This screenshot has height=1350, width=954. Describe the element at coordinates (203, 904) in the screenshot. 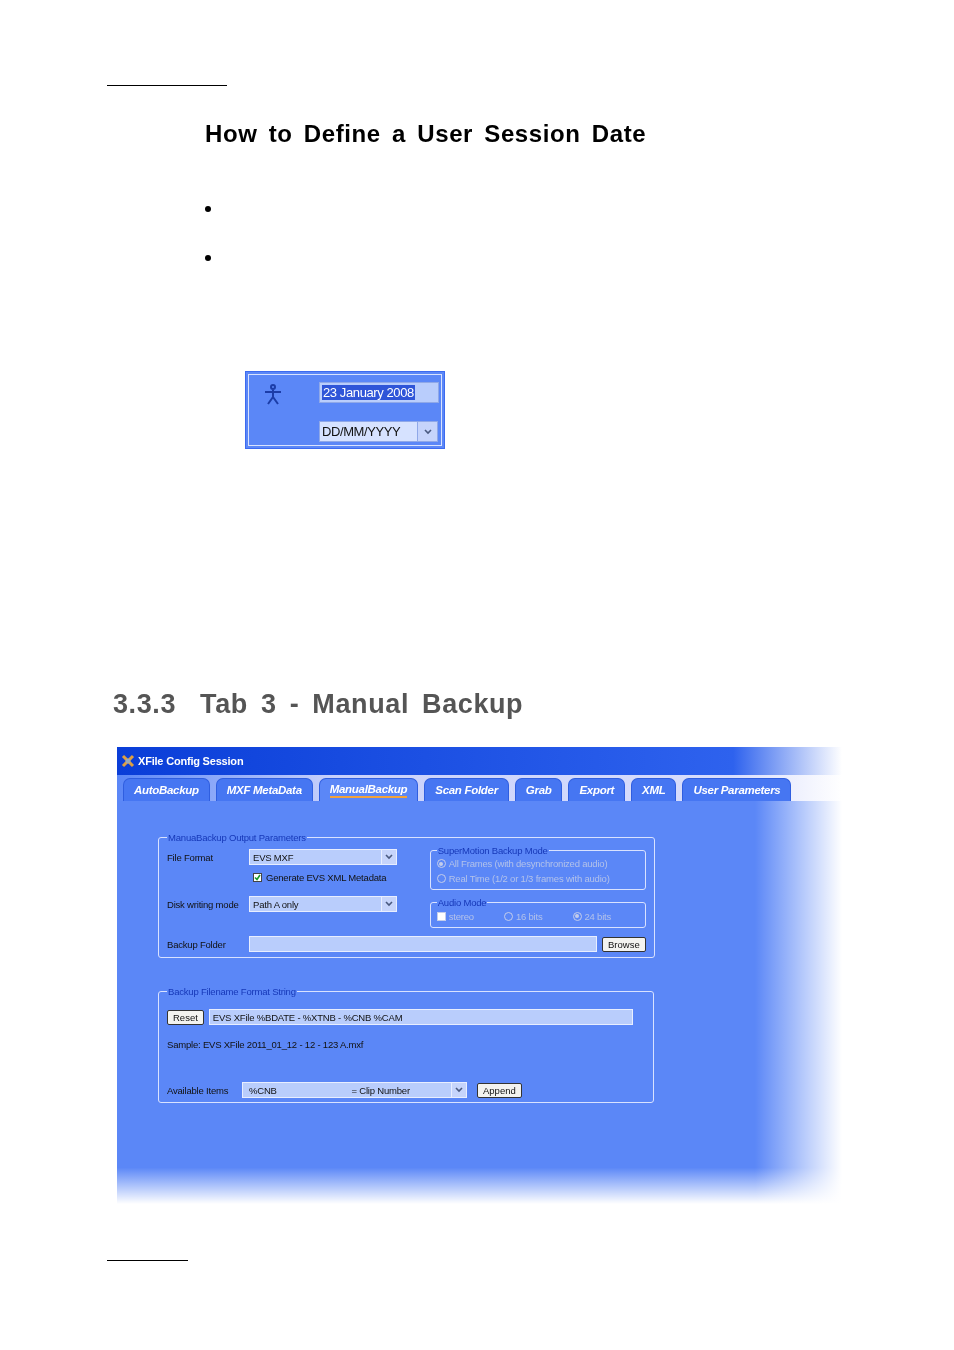

I see `field-label: Disk writing mode` at that location.